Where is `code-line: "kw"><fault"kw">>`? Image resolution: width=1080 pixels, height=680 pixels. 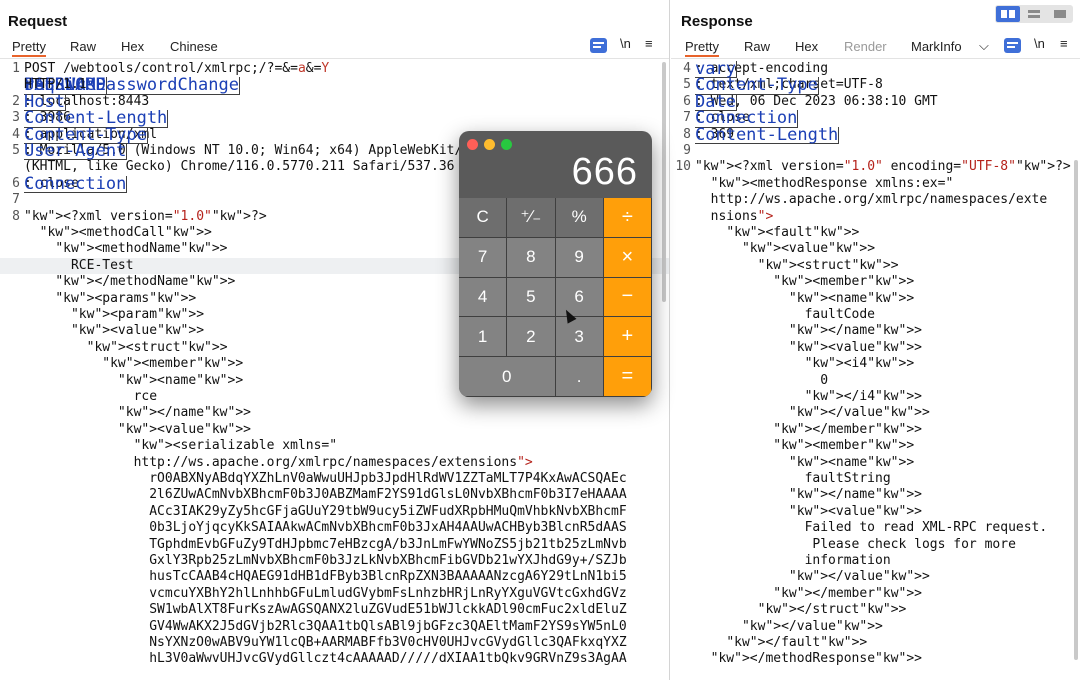 code-line: "kw"><fault"kw">> is located at coordinates (875, 233).